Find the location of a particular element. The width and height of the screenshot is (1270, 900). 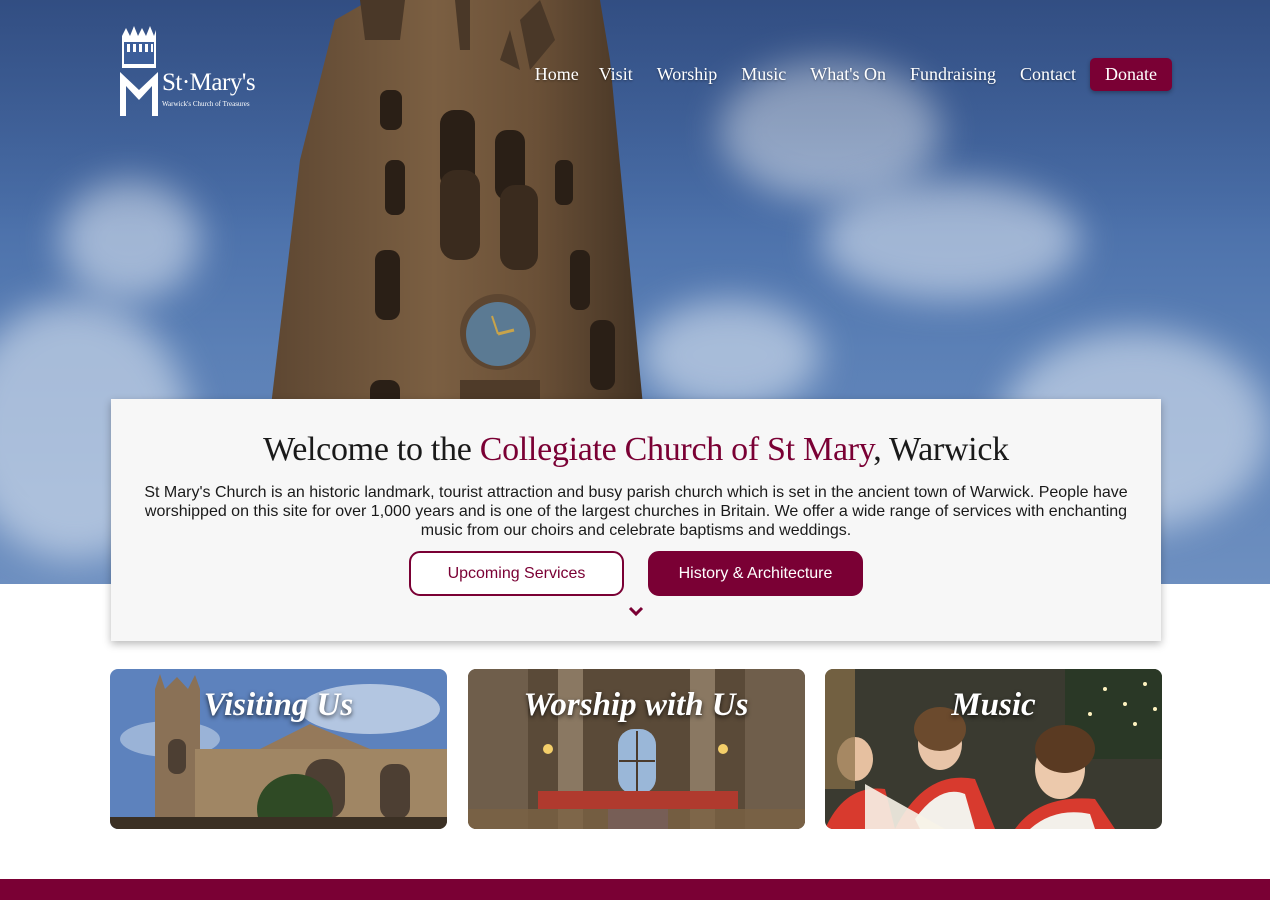

nav-contact: Contact is located at coordinates (1048, 74).